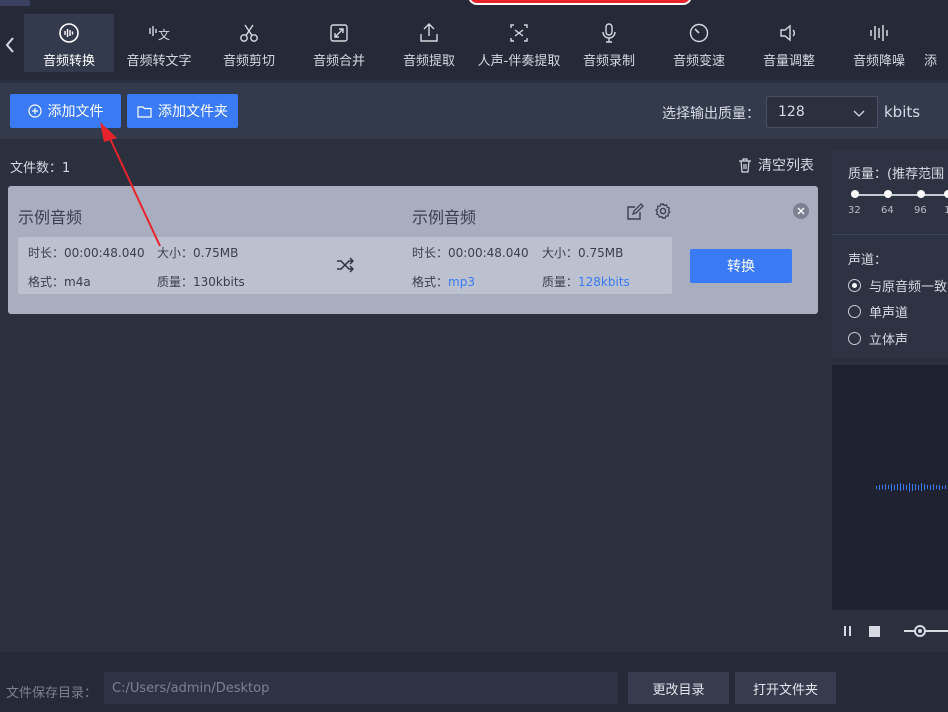  Describe the element at coordinates (926, 631) in the screenshot. I see `volume-slider-track` at that location.